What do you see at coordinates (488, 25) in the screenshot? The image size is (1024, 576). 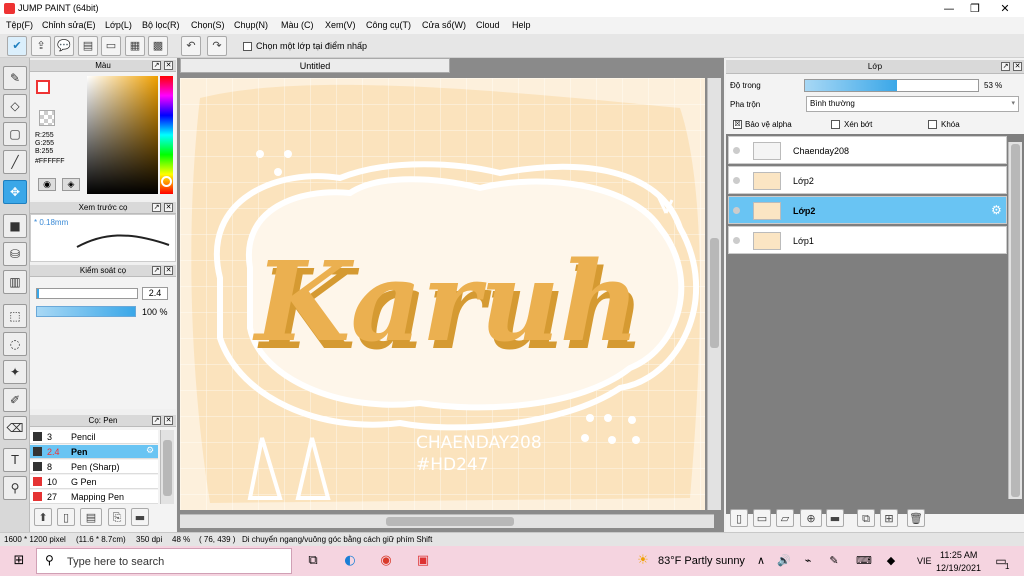 I see `menu-cloud: Cloud` at bounding box center [488, 25].